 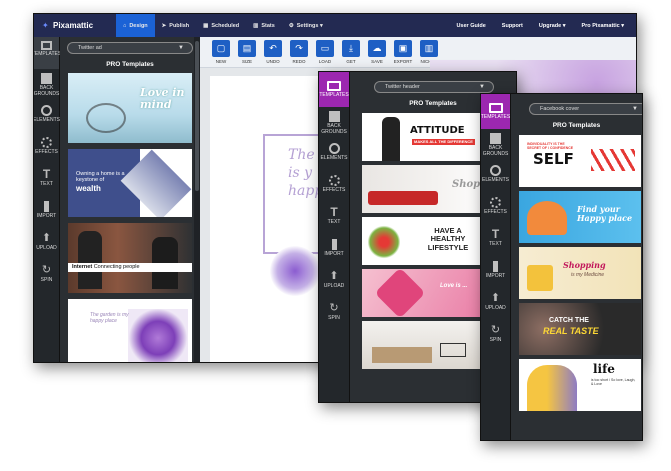 What do you see at coordinates (428, 241) in the screenshot?
I see `template-card: HAVE A HEALTHY LIFESTYLE` at bounding box center [428, 241].